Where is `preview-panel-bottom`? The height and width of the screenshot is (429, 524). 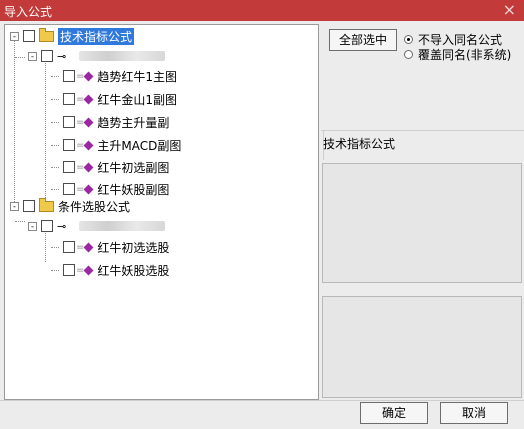
preview-panel-bottom is located at coordinates (422, 347).